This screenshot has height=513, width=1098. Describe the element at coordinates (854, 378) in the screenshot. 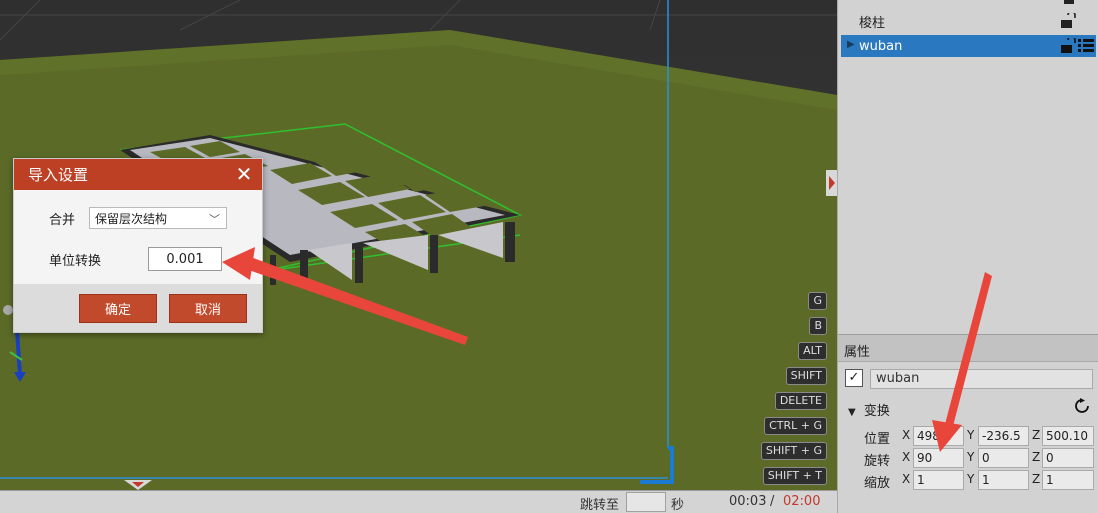

I see `visible-checkbox: ✓` at that location.